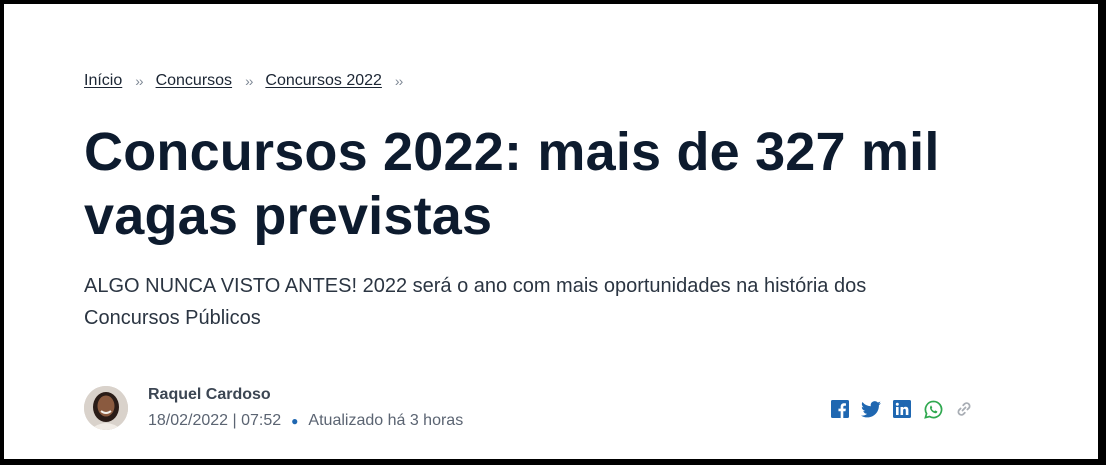 This screenshot has width=1106, height=465. I want to click on avatar, so click(106, 408).